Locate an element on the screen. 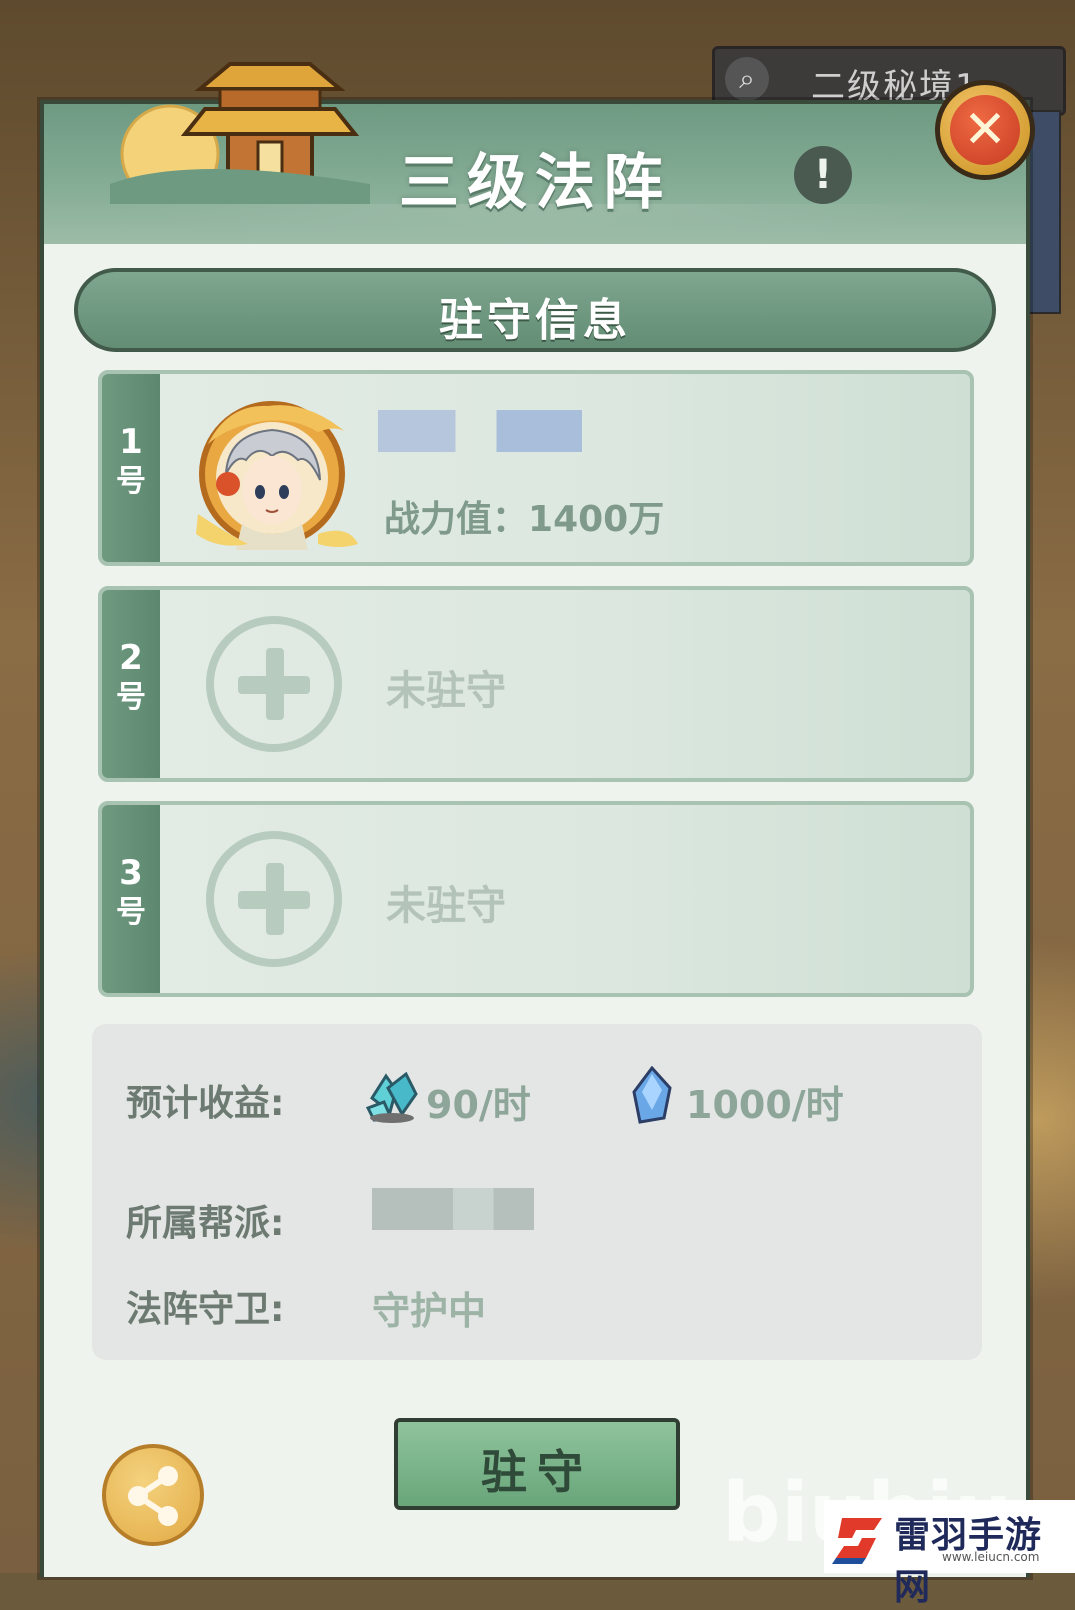  guard-label: 法阵守卫: is located at coordinates (205, 1309).